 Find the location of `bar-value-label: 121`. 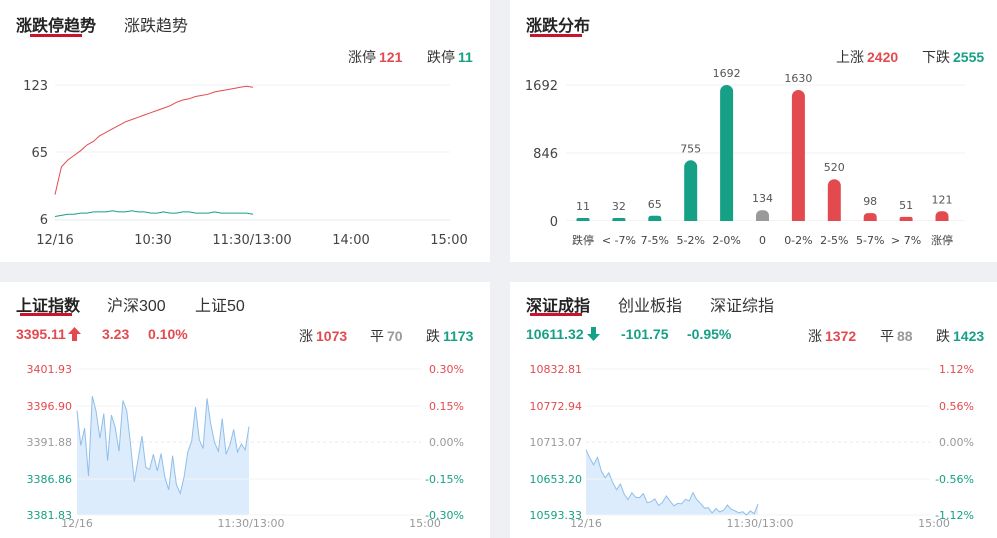

bar-value-label: 121 is located at coordinates (942, 199).